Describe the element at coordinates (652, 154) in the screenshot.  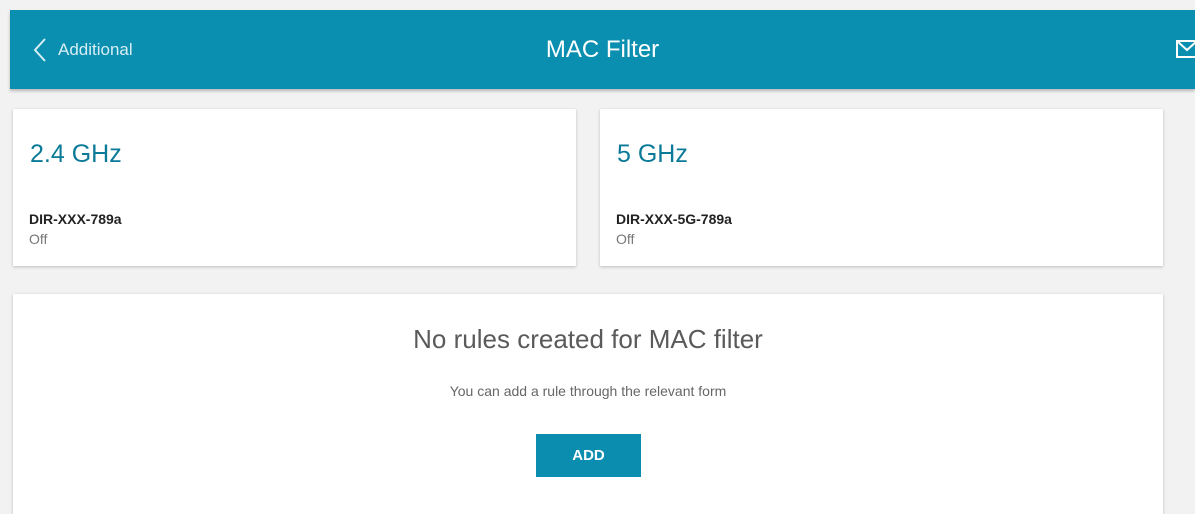
I see `band-title: 5 GHz` at that location.